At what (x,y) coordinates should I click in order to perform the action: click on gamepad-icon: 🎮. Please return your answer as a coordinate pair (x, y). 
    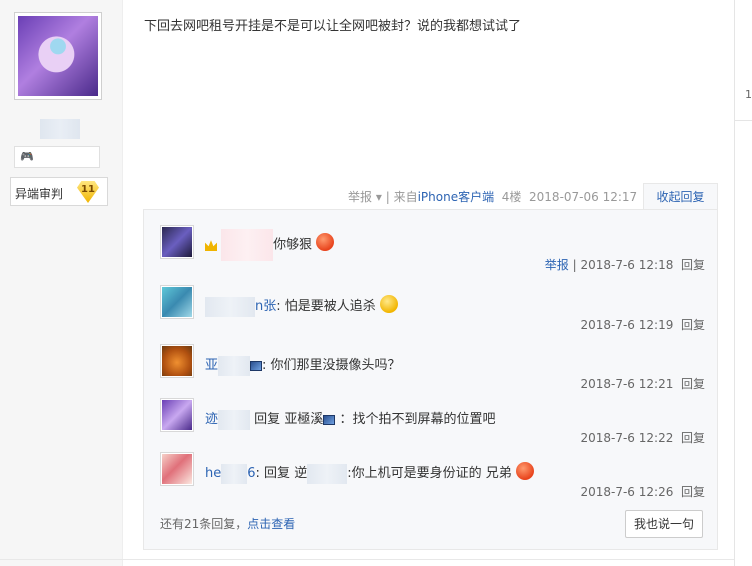
    Looking at the image, I should click on (27, 156).